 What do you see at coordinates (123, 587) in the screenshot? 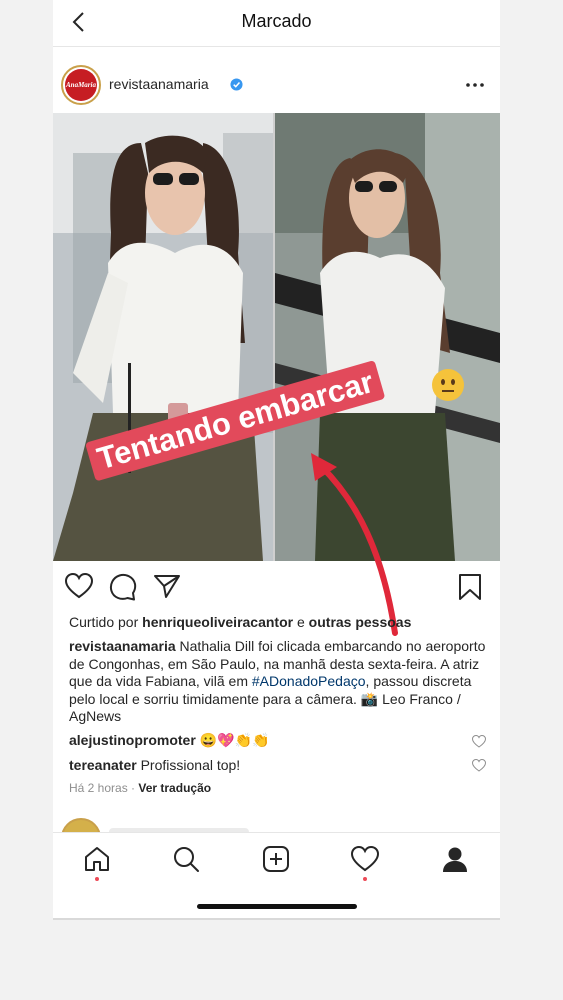
I see `comment-icon` at bounding box center [123, 587].